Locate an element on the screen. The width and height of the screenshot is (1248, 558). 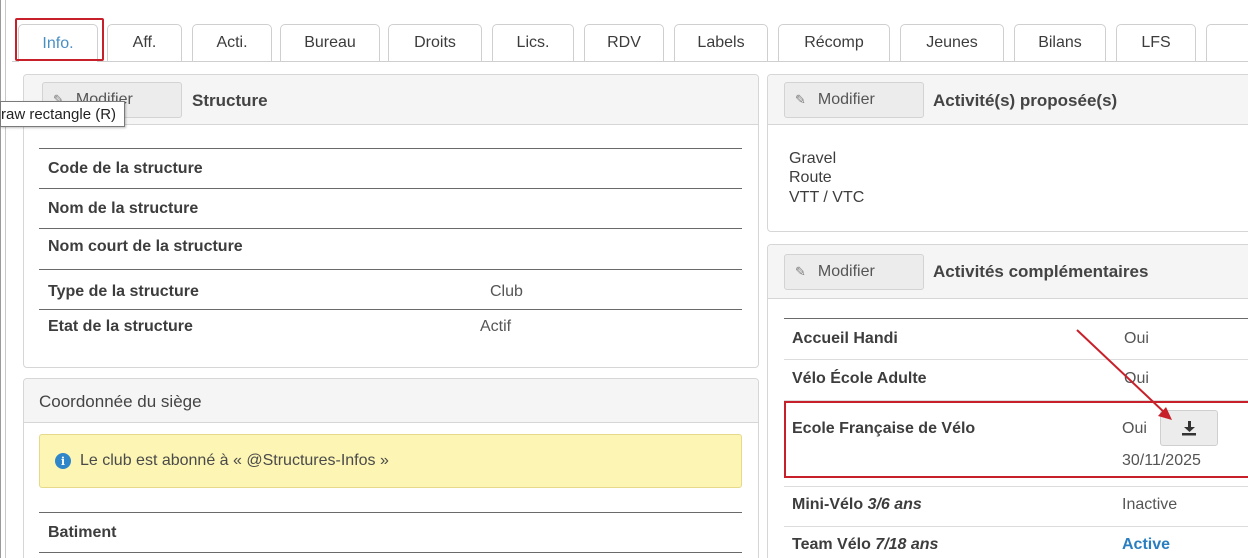
arrow-annotation is located at coordinates (1124, 374).